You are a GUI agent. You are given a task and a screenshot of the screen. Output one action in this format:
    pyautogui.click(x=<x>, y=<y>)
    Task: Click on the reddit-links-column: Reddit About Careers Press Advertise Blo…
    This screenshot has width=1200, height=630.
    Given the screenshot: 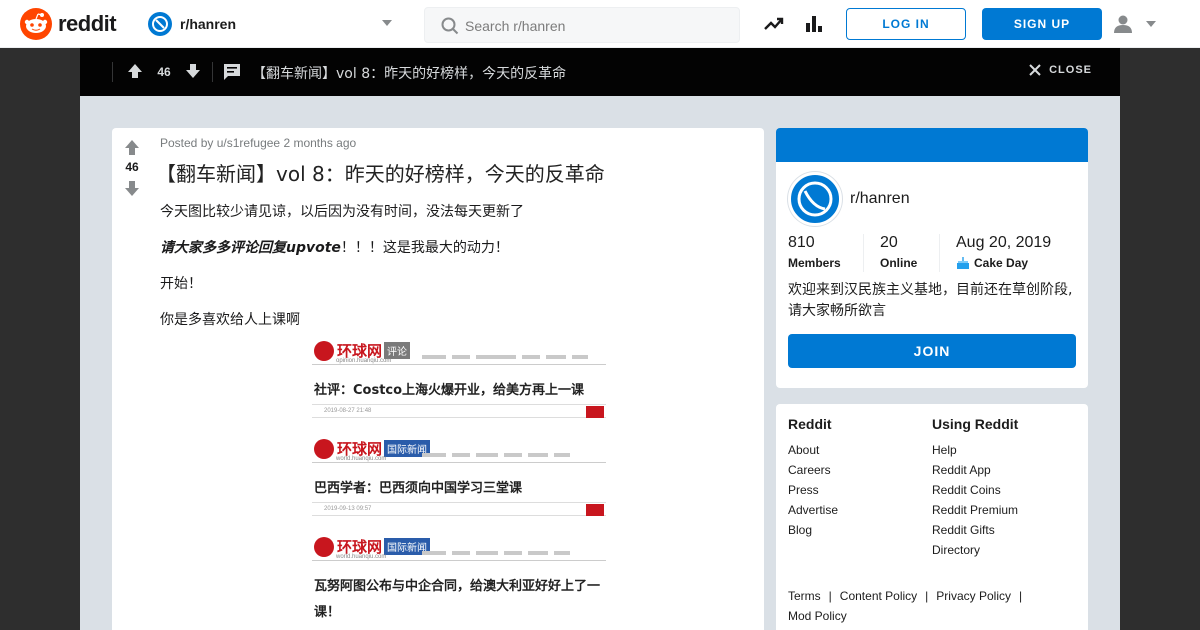 What is the action you would take?
    pyautogui.click(x=813, y=478)
    